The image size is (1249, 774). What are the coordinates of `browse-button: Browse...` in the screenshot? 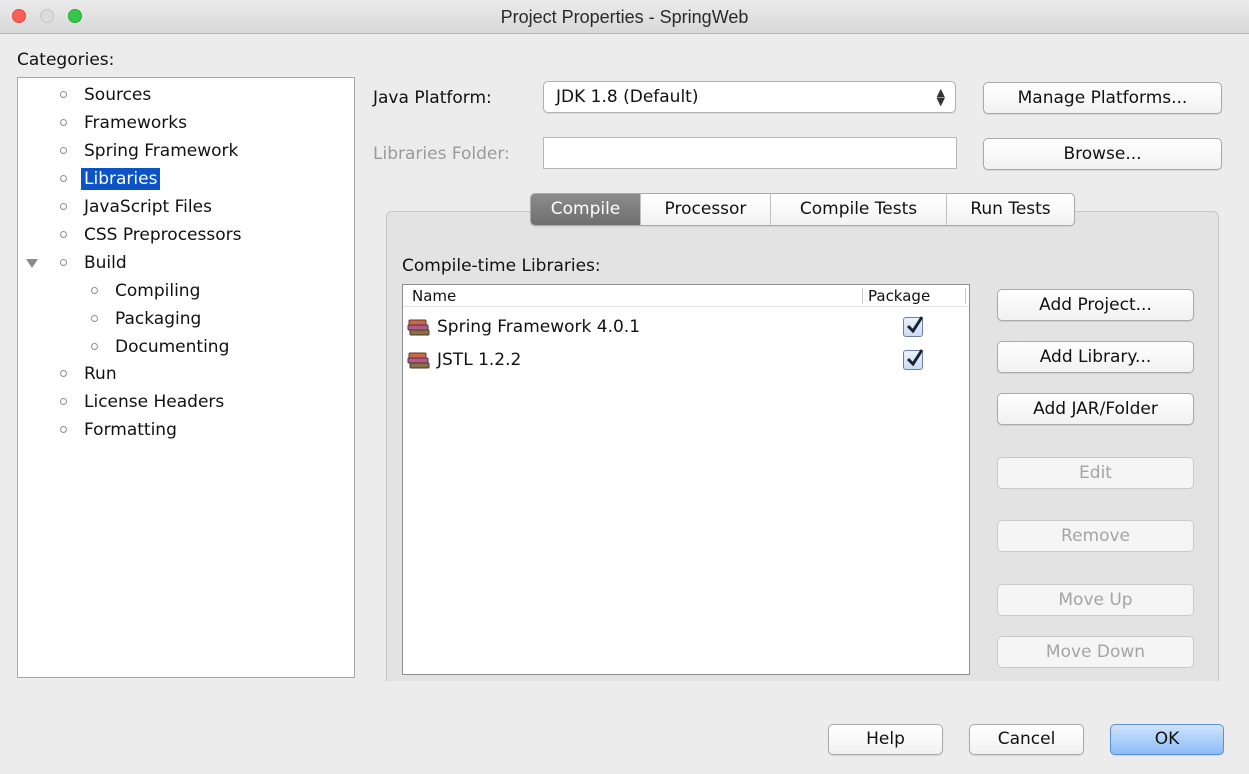 It's located at (1102, 154).